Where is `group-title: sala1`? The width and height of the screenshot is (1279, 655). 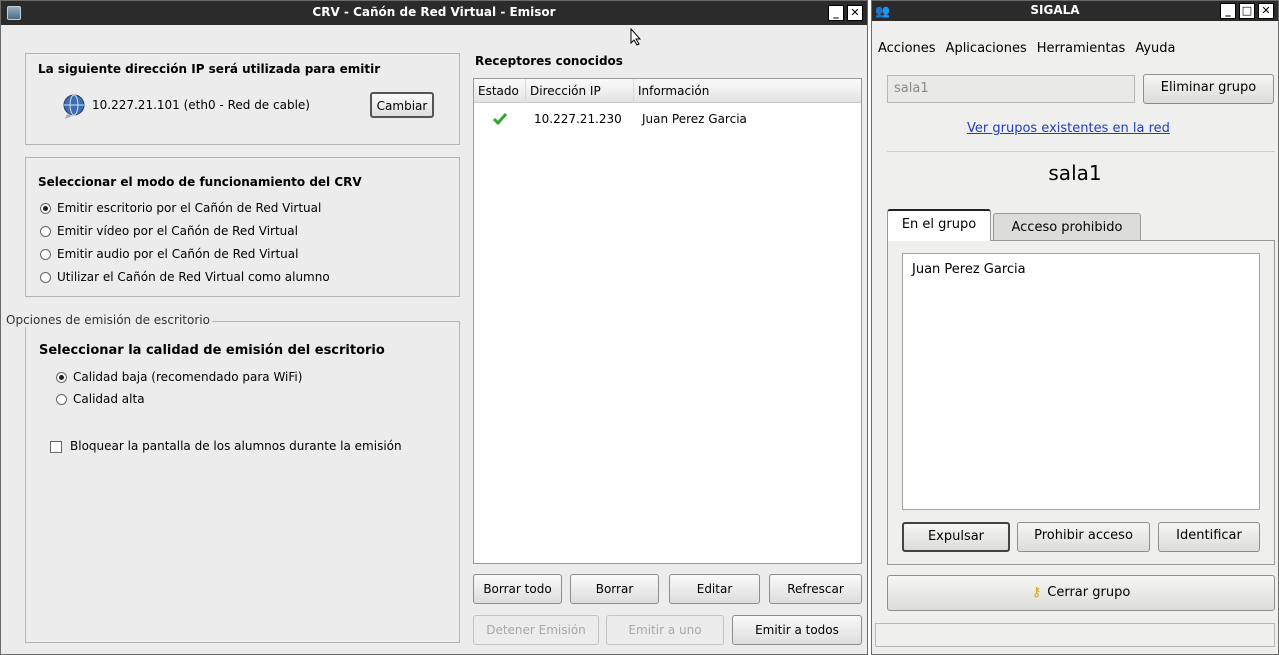 group-title: sala1 is located at coordinates (1075, 173).